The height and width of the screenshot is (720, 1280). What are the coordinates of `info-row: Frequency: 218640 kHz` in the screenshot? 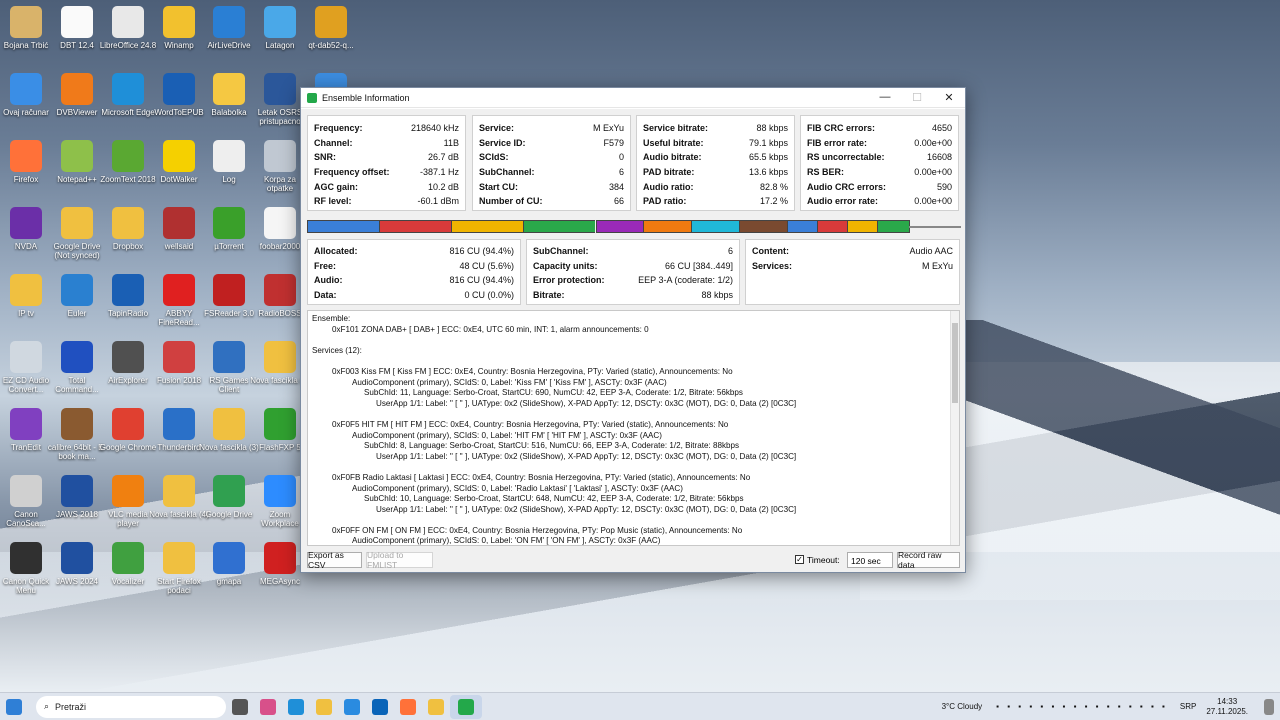 It's located at (386, 128).